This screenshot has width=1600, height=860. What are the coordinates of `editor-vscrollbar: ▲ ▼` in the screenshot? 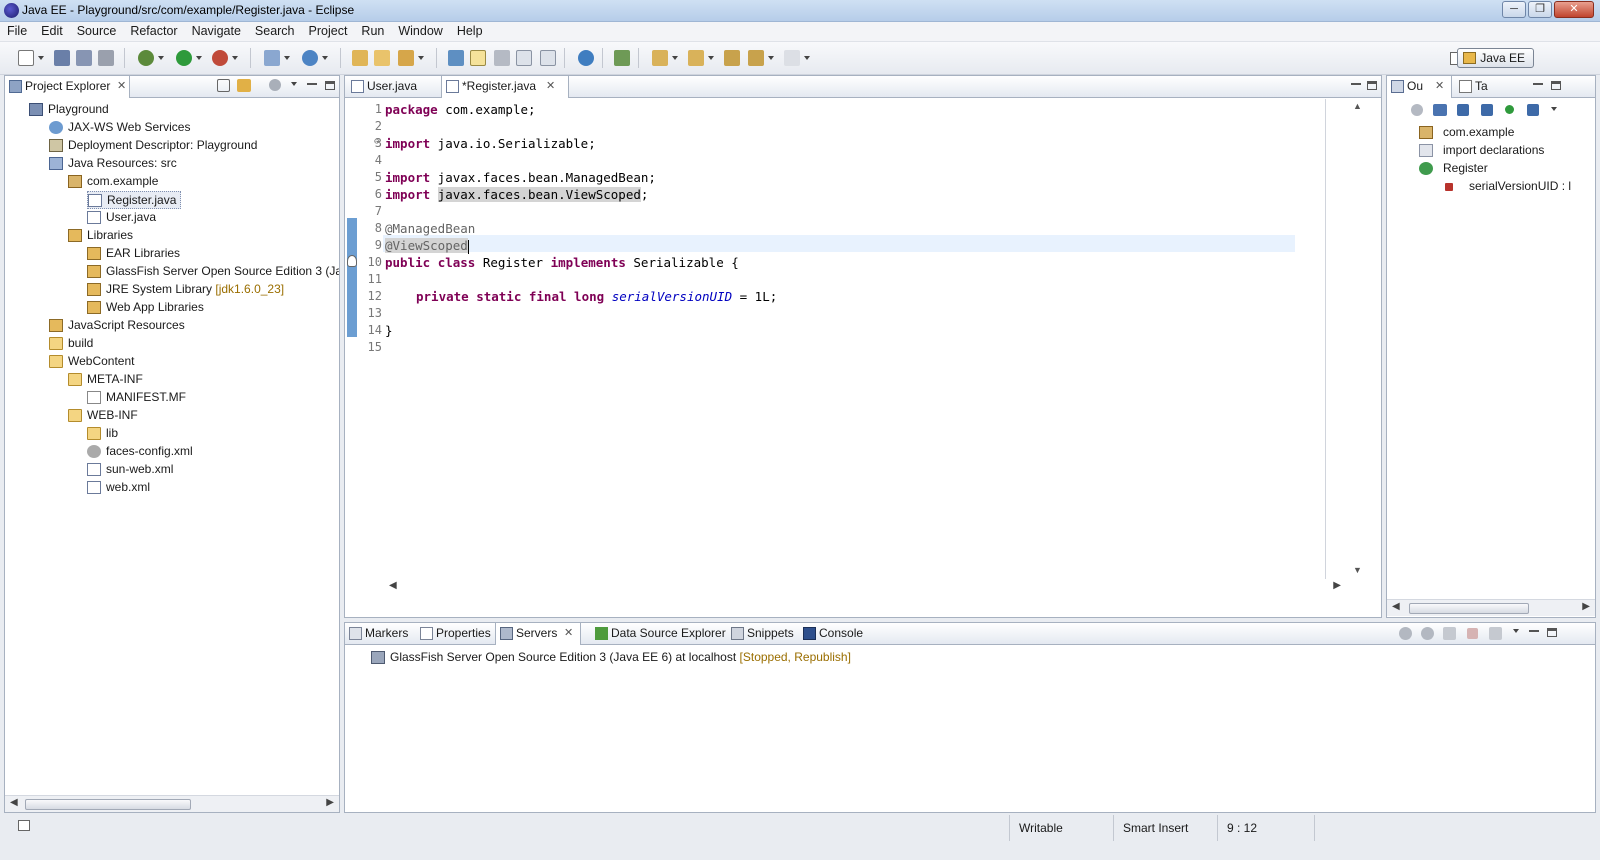 It's located at (1357, 339).